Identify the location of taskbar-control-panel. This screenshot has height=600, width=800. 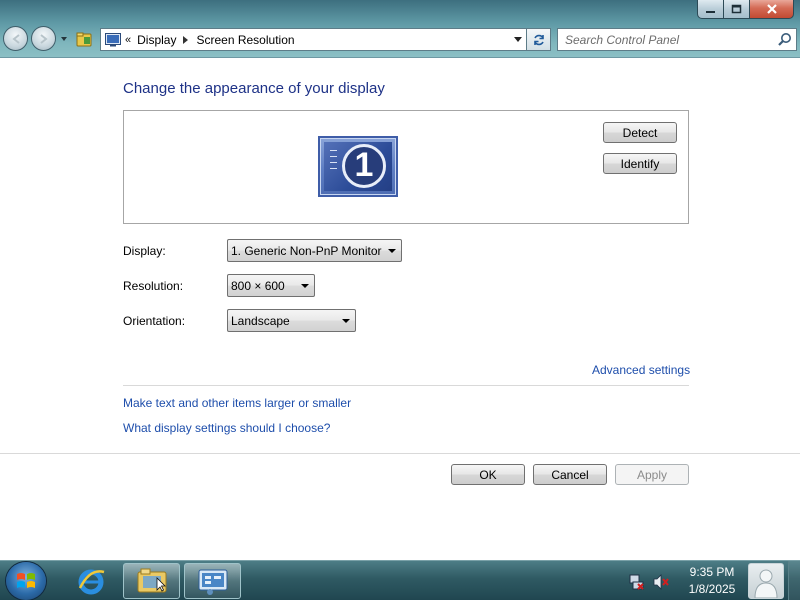
(212, 581).